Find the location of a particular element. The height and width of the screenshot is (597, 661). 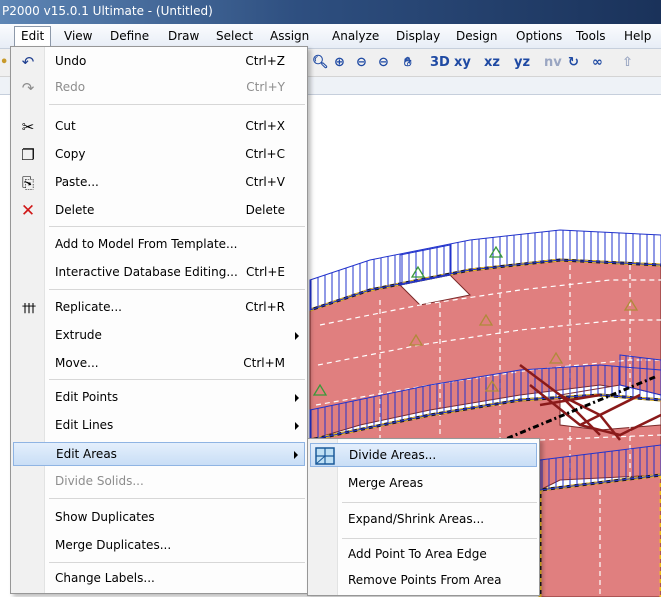

rotate-view-icon: ↻ is located at coordinates (573, 63).